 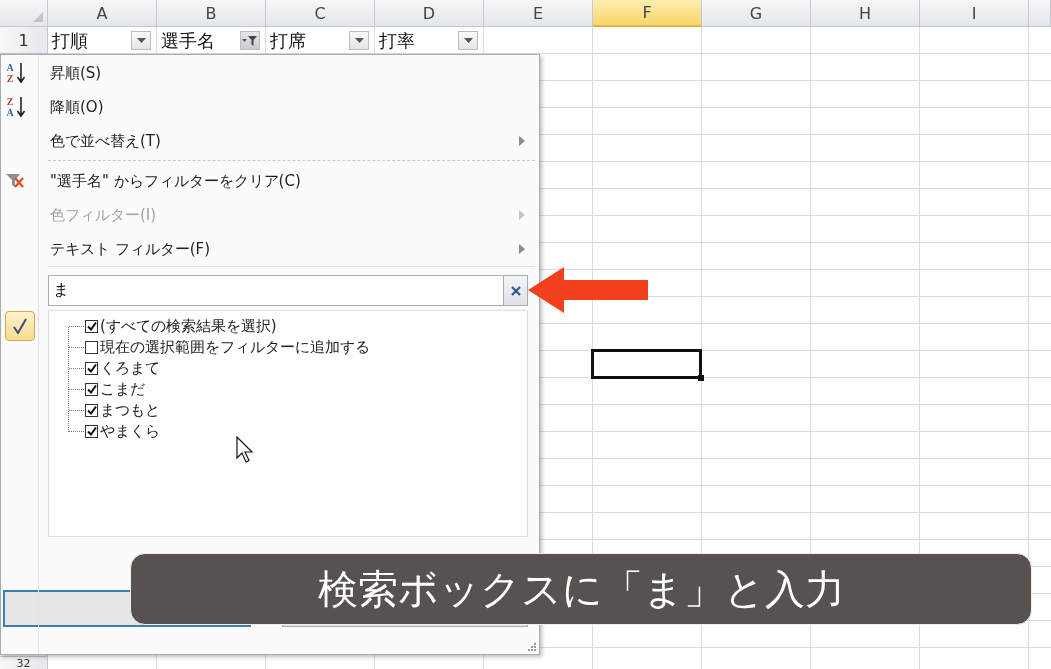 What do you see at coordinates (235, 347) in the screenshot?
I see `list-item-label: 現在の選択範囲をフィルターに追加する` at bounding box center [235, 347].